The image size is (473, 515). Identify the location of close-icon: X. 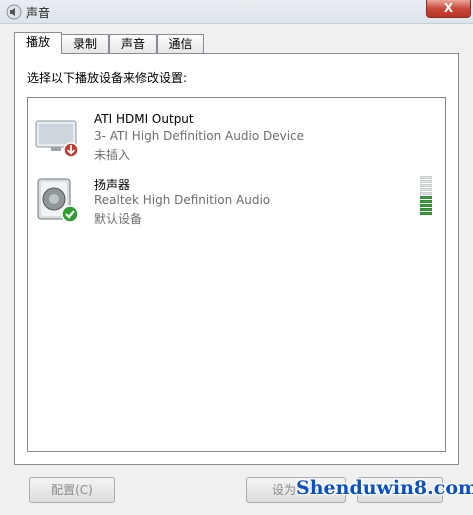
(448, 8).